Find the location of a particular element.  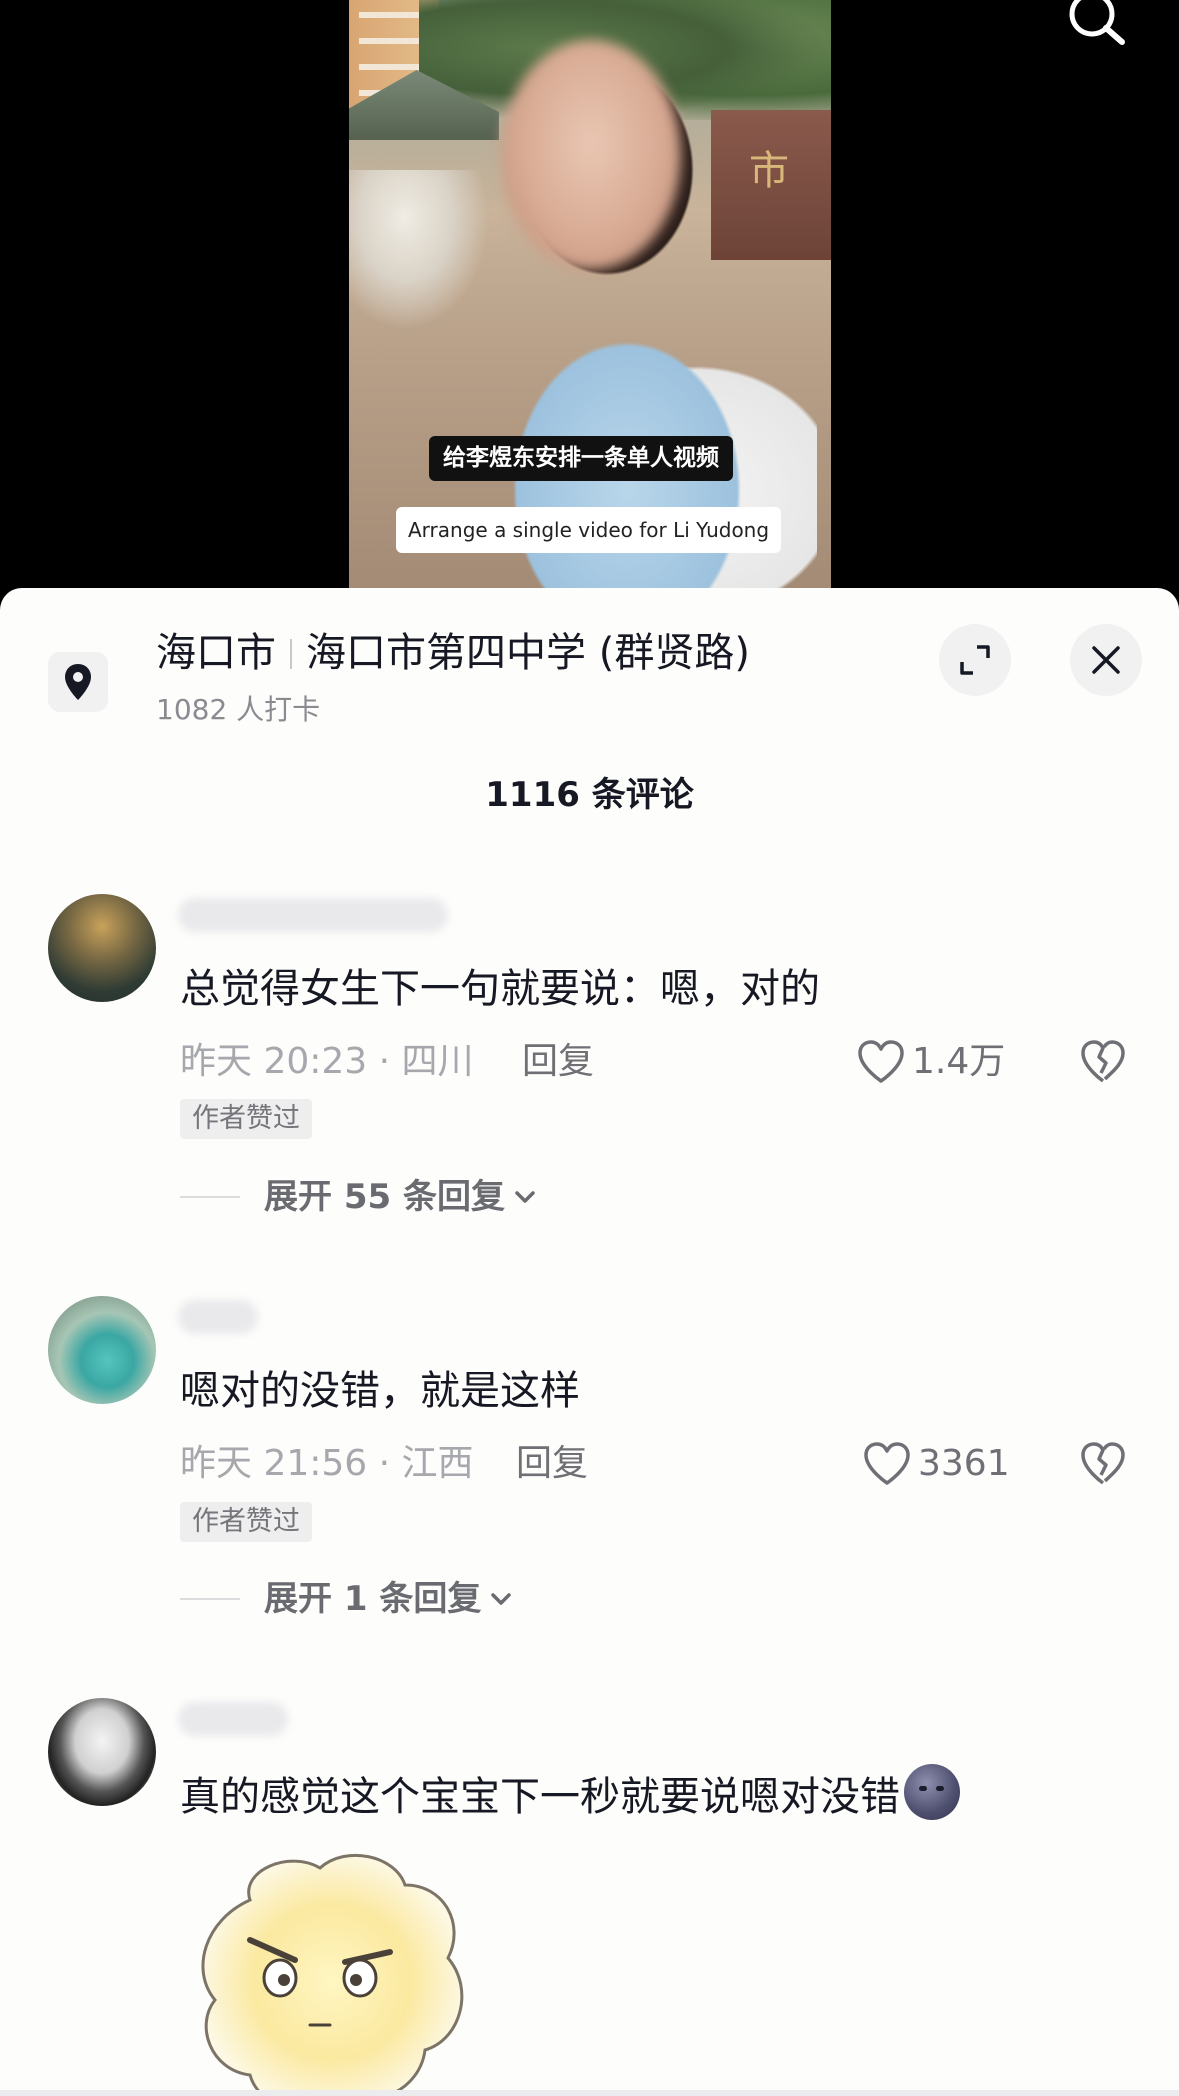

location-title: 海口市 海口市第四中学 (群贤路) is located at coordinates (453, 653).